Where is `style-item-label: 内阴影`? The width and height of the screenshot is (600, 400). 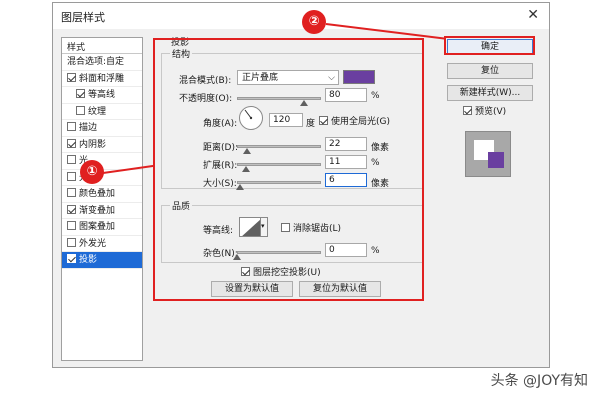 style-item-label: 内阴影 is located at coordinates (93, 144).